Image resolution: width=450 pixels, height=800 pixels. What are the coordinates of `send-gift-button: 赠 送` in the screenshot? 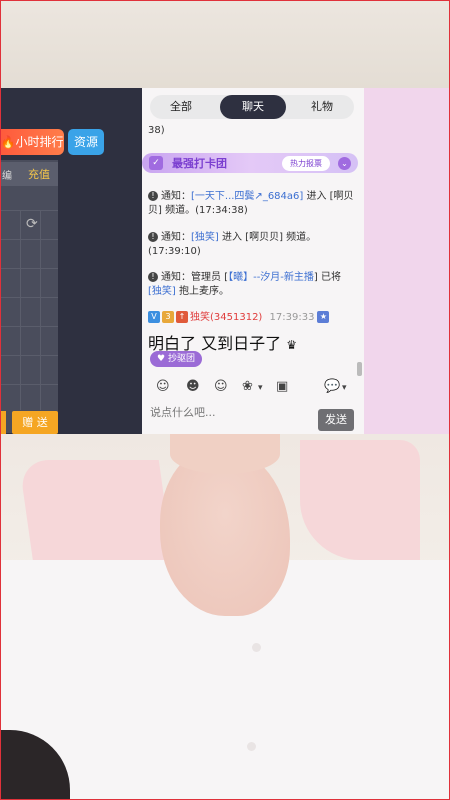 It's located at (35, 422).